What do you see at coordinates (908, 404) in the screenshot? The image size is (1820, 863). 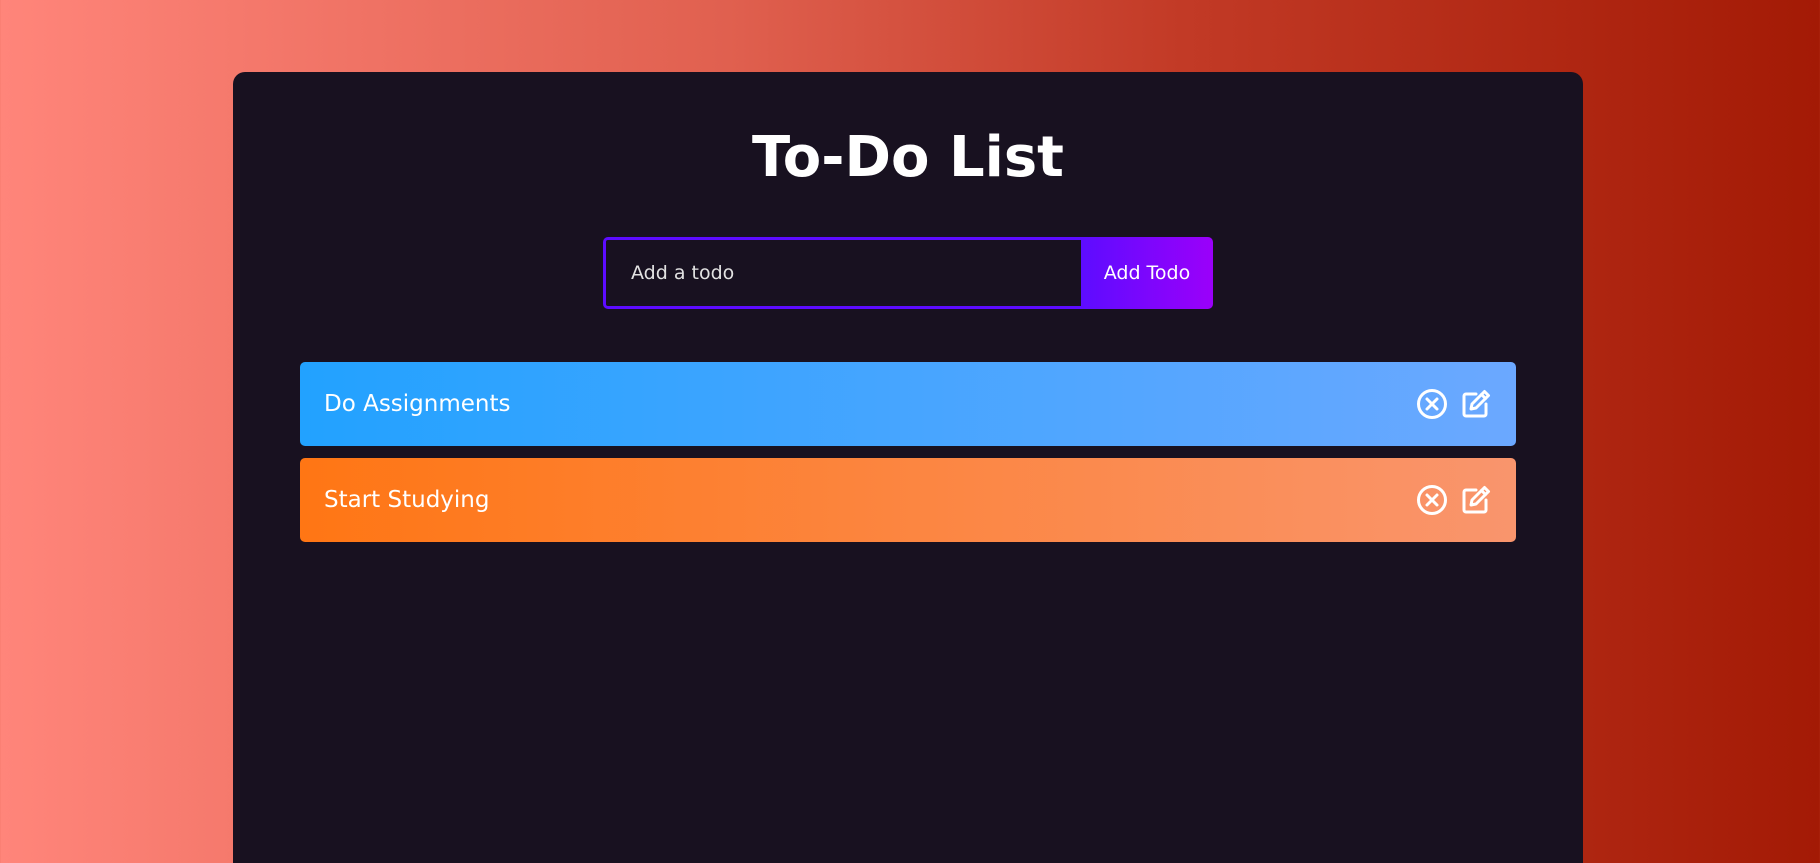 I see `todo-row: Do Assignments` at bounding box center [908, 404].